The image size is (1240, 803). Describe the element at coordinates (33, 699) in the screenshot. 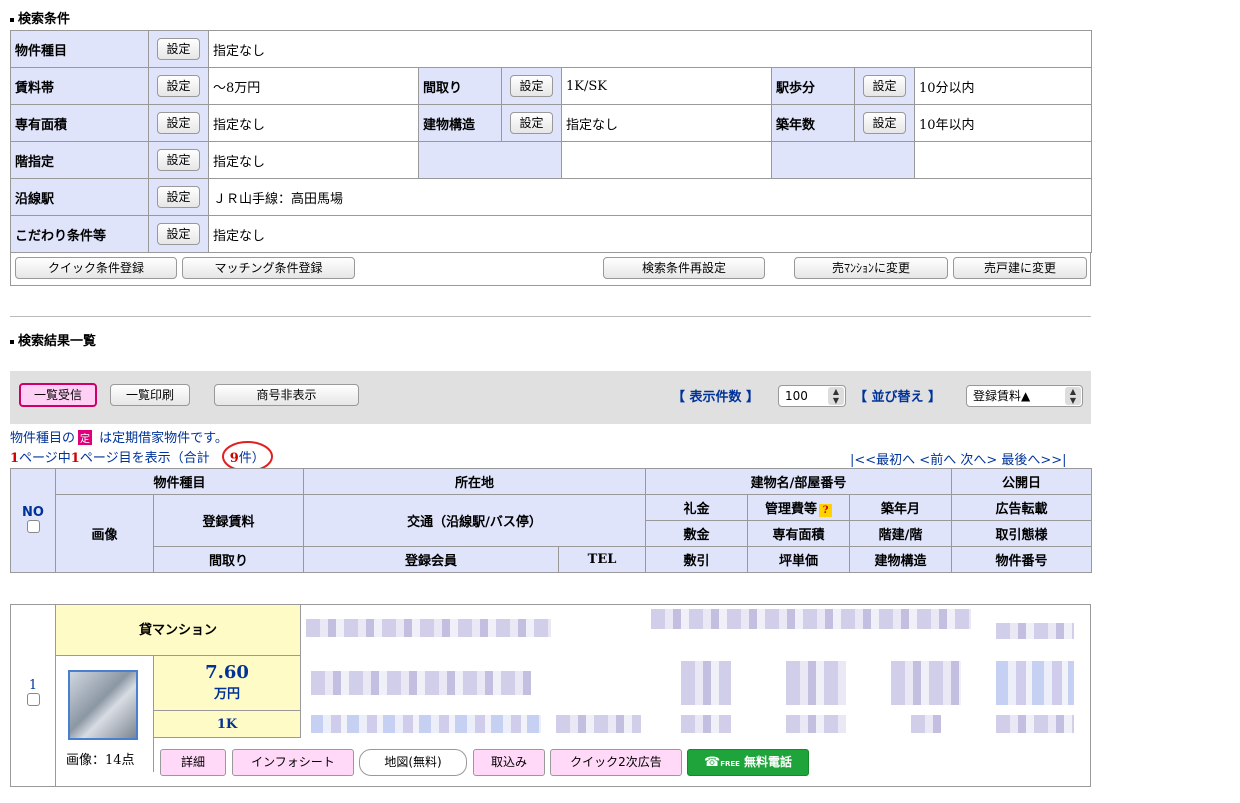

I see `row-checkbox` at that location.